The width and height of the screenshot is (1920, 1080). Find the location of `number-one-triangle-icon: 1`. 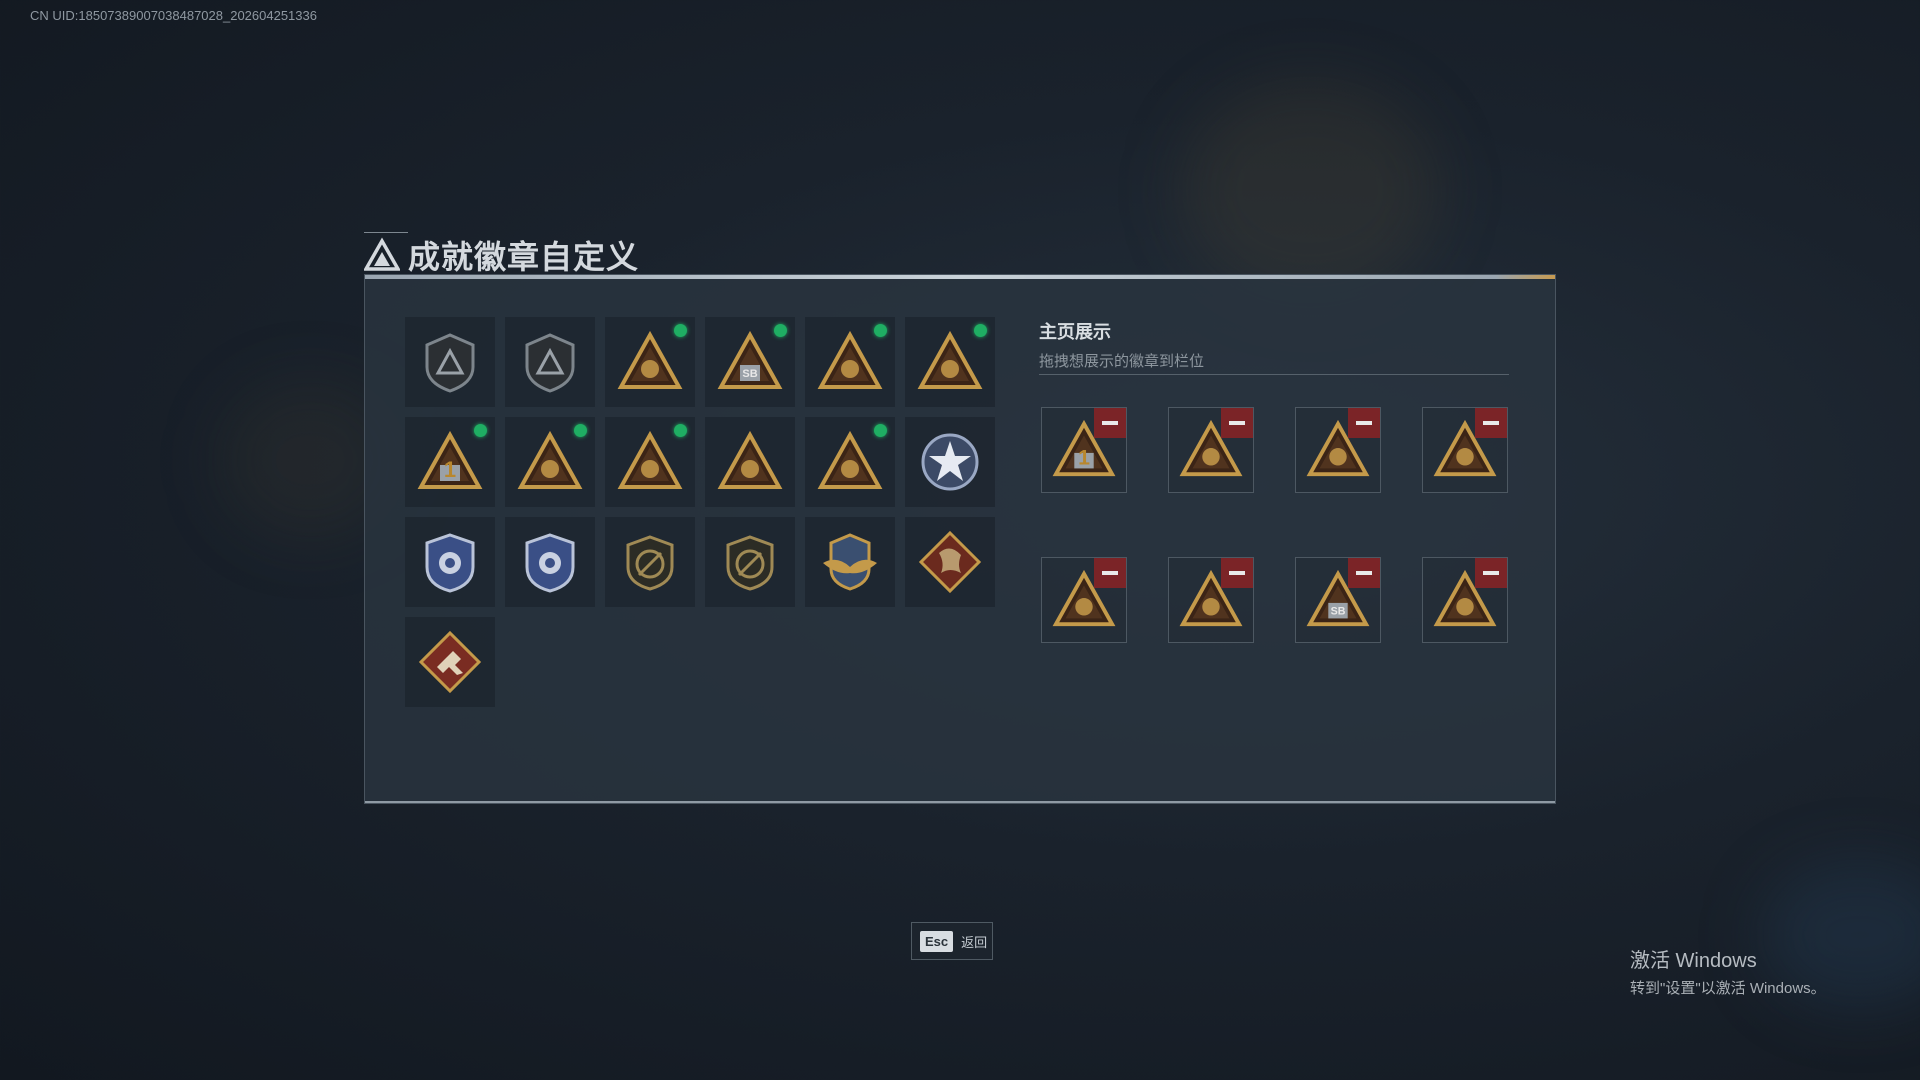

number-one-triangle-icon: 1 is located at coordinates (450, 459).